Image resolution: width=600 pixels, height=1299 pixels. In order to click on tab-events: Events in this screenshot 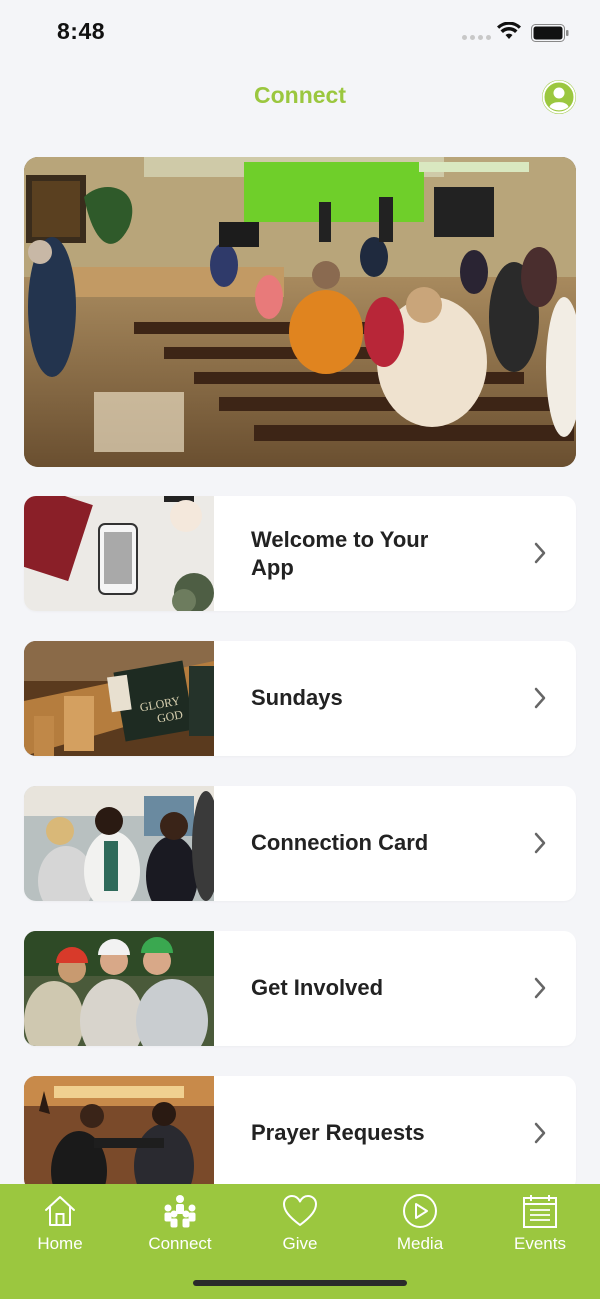, I will do `click(540, 1224)`.